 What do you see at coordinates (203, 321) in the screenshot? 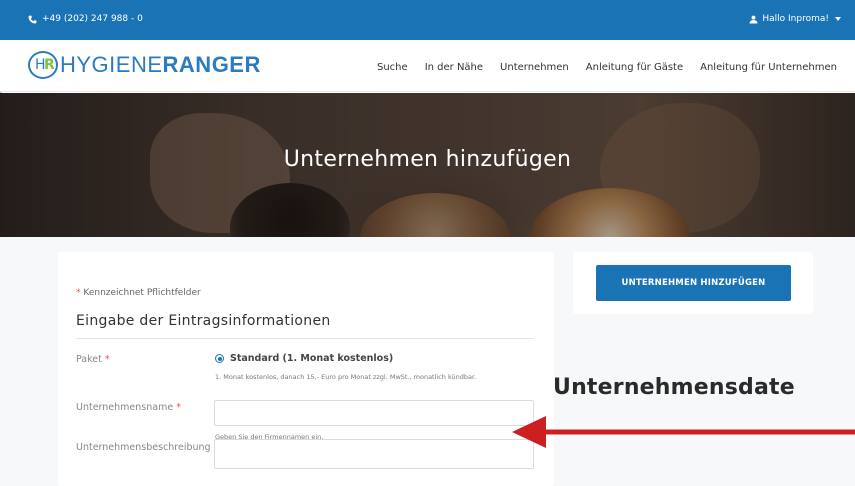
I see `section-title: Eingabe der Eintragsinformationen` at bounding box center [203, 321].